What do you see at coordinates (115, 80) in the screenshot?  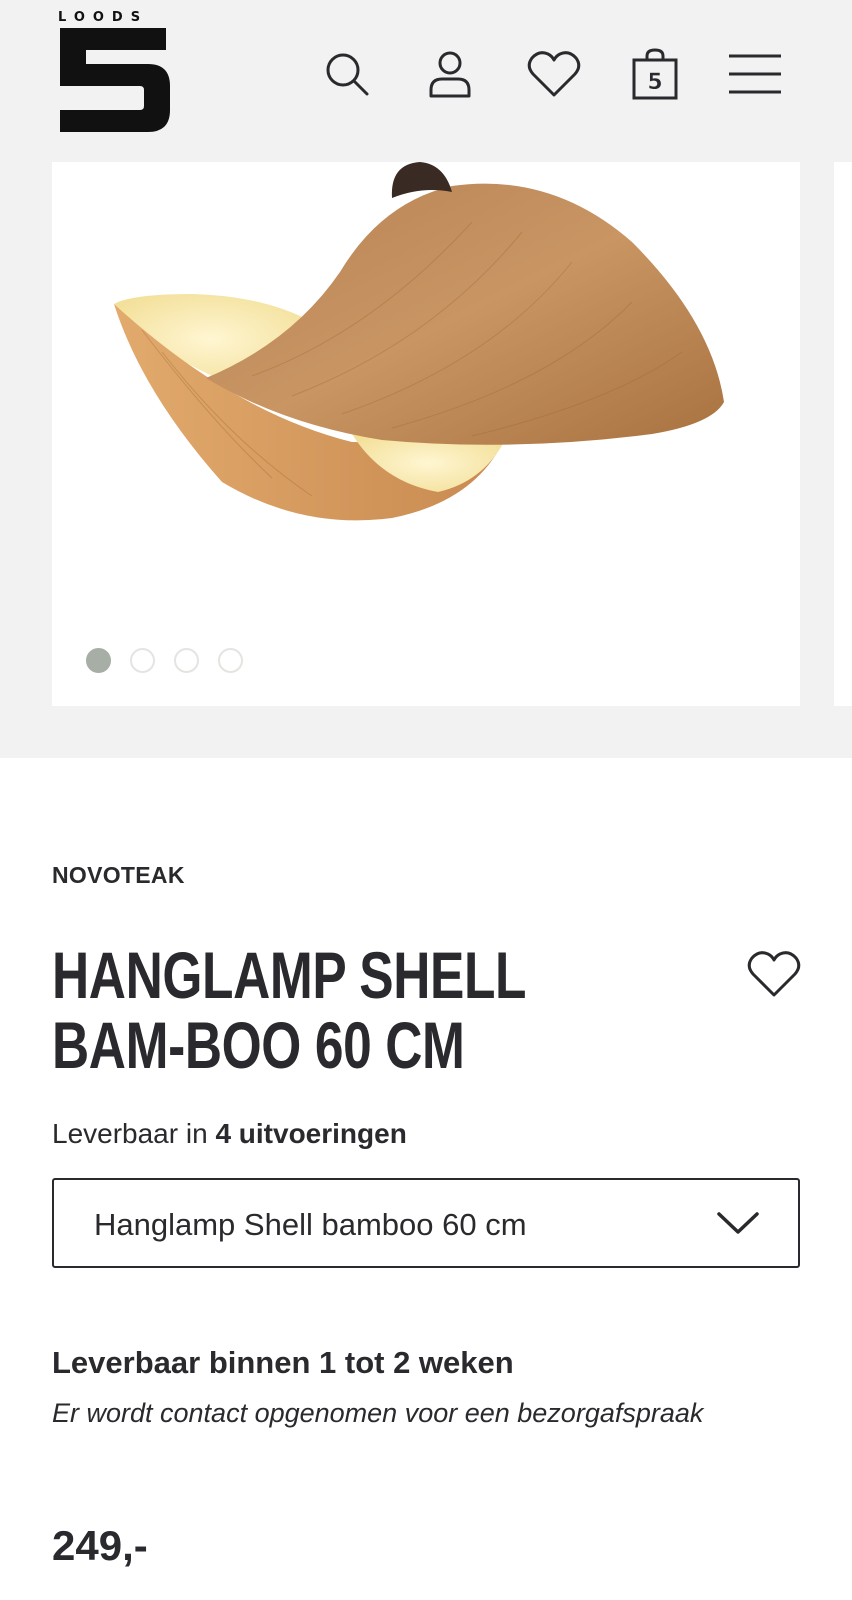 I see `logo-five-mark` at bounding box center [115, 80].